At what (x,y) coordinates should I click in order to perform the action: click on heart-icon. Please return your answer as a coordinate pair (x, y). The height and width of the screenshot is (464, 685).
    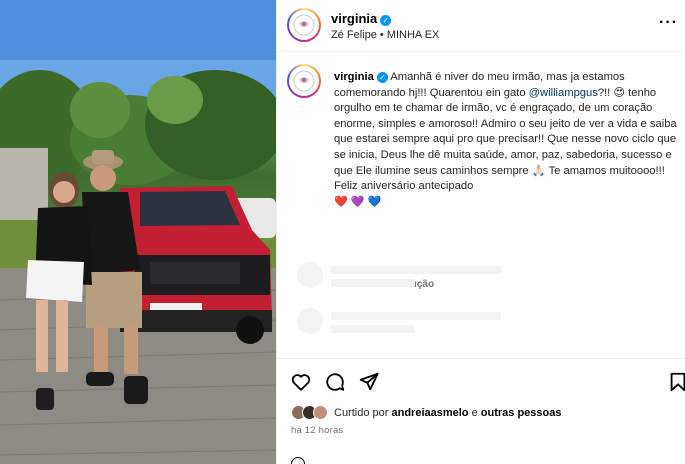
    Looking at the image, I should click on (301, 382).